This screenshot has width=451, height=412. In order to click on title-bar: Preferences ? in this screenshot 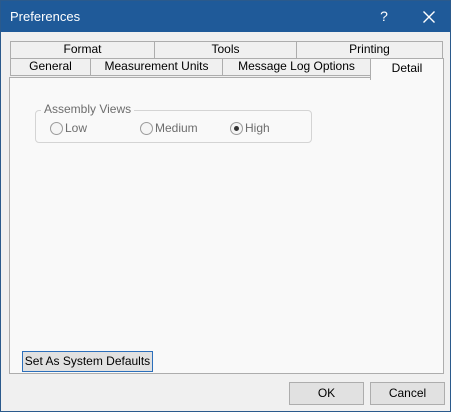, I will do `click(225, 16)`.